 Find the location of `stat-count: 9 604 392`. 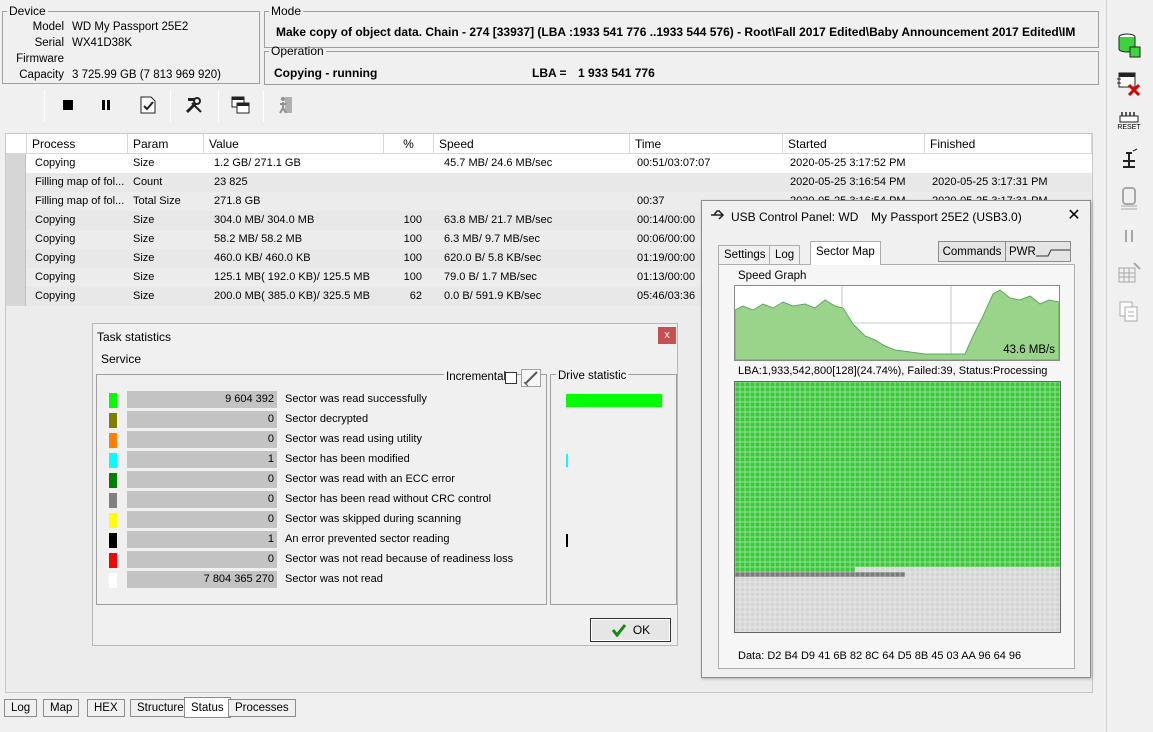

stat-count: 9 604 392 is located at coordinates (202, 399).